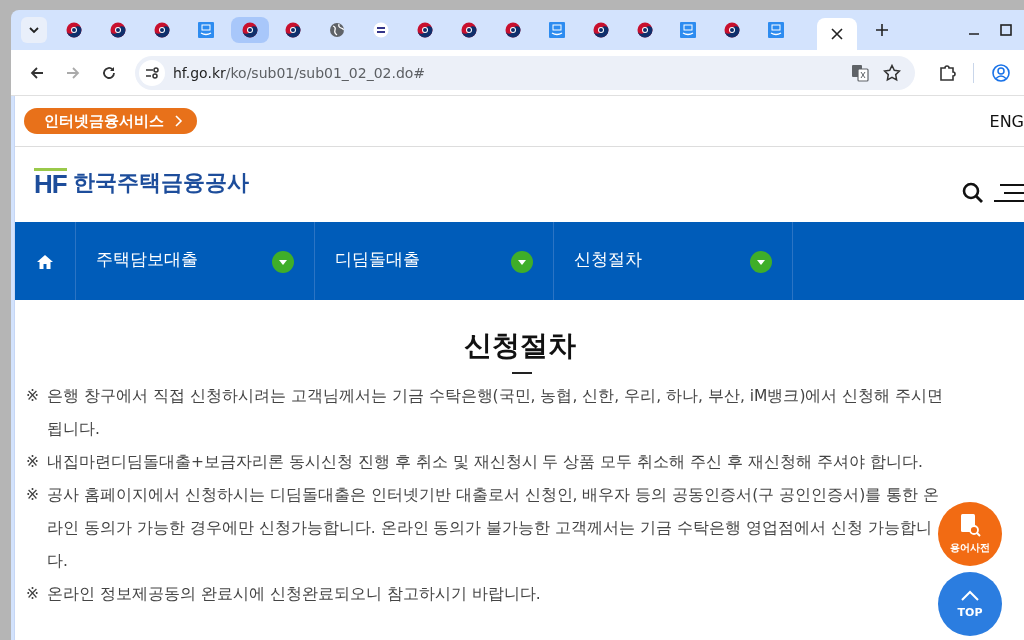  I want to click on search-icon, so click(973, 192).